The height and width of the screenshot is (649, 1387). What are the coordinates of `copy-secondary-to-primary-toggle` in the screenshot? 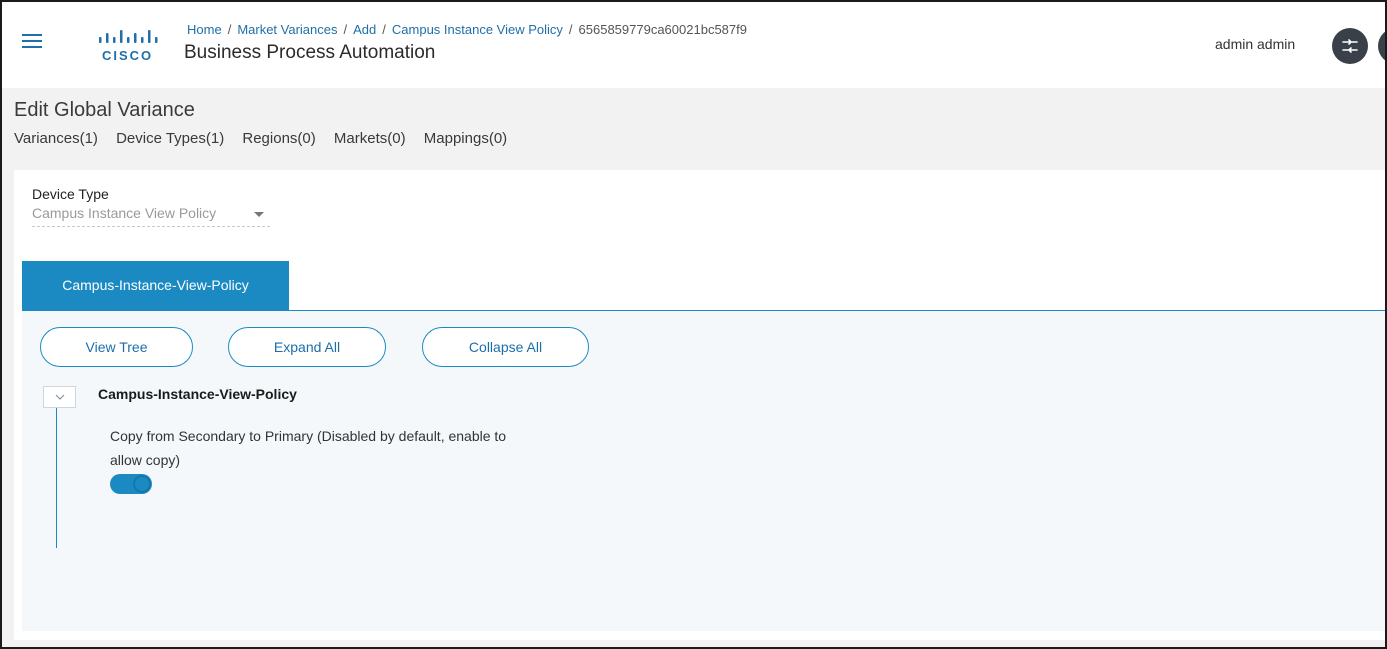 It's located at (131, 484).